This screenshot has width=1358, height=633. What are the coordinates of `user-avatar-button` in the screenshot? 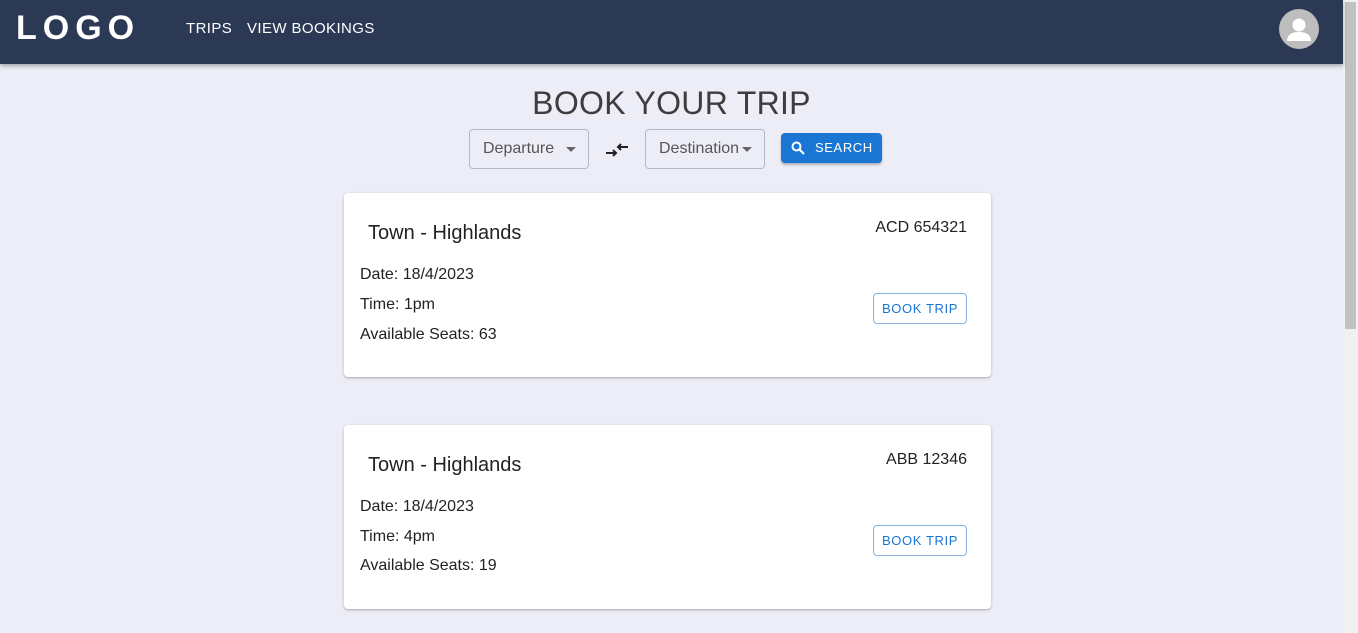 It's located at (1299, 29).